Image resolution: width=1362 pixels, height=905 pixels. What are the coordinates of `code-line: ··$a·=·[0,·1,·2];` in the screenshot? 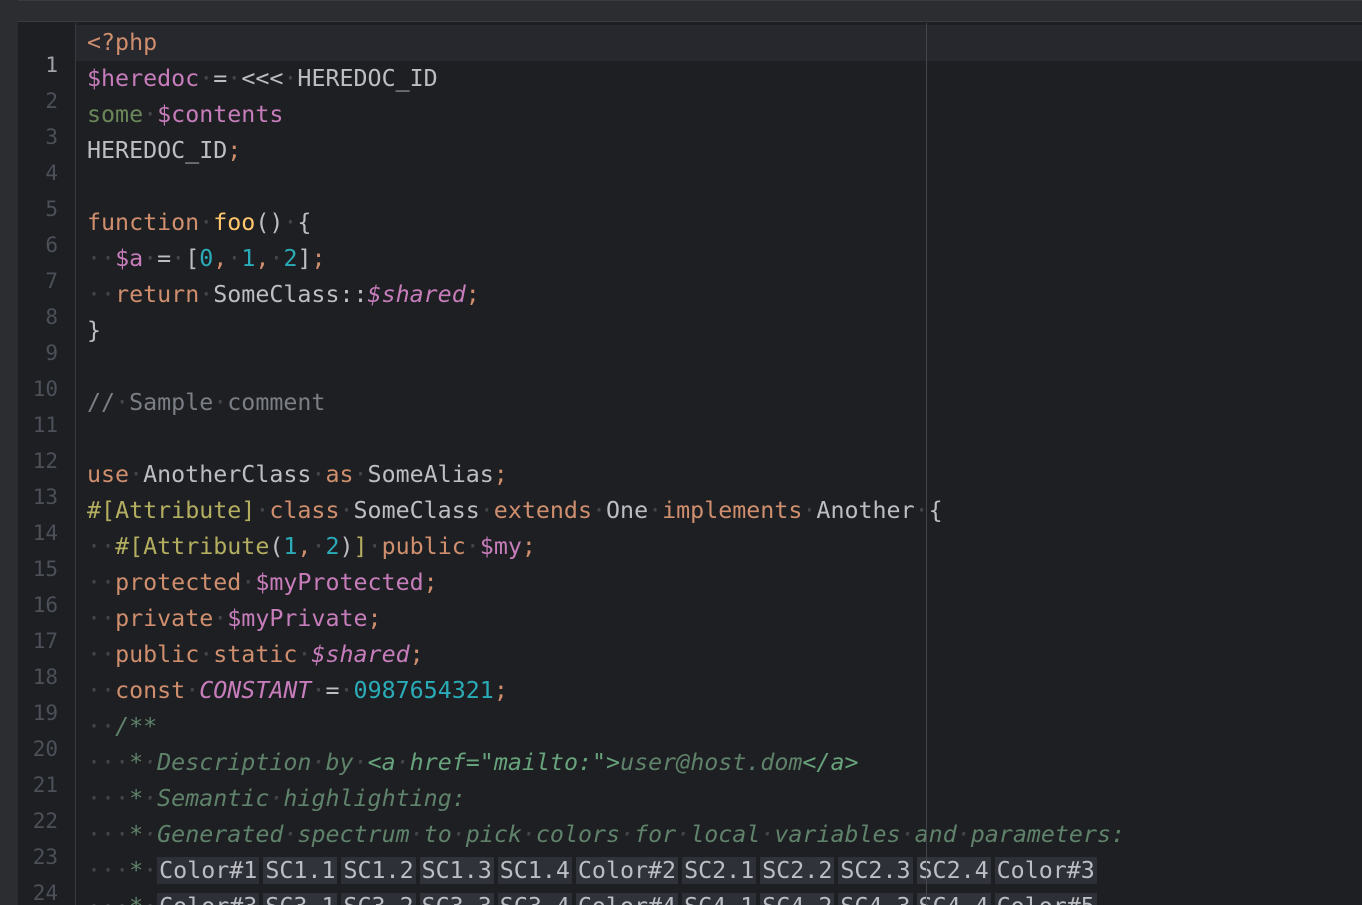 It's located at (206, 259).